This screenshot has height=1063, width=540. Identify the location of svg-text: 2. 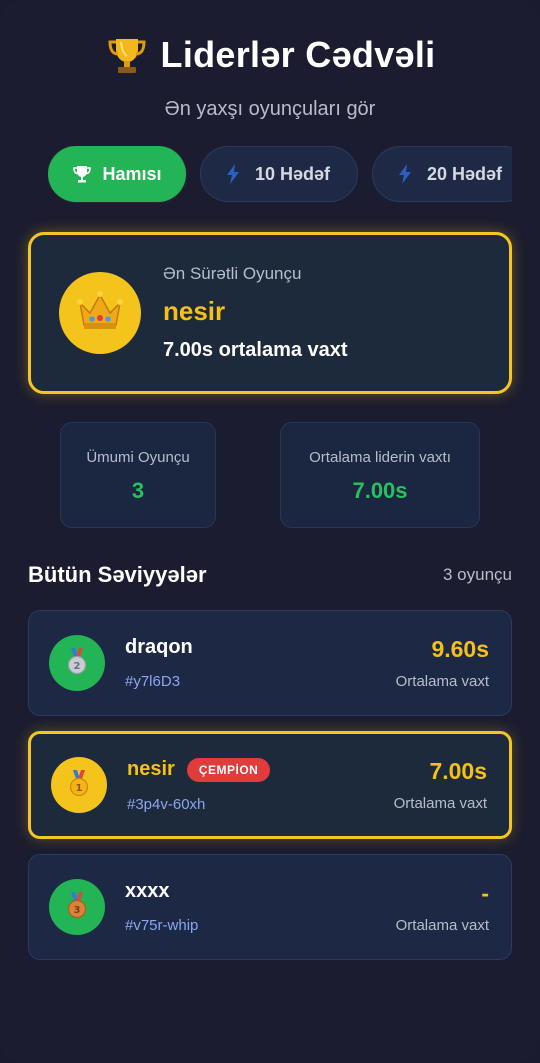
(77, 666).